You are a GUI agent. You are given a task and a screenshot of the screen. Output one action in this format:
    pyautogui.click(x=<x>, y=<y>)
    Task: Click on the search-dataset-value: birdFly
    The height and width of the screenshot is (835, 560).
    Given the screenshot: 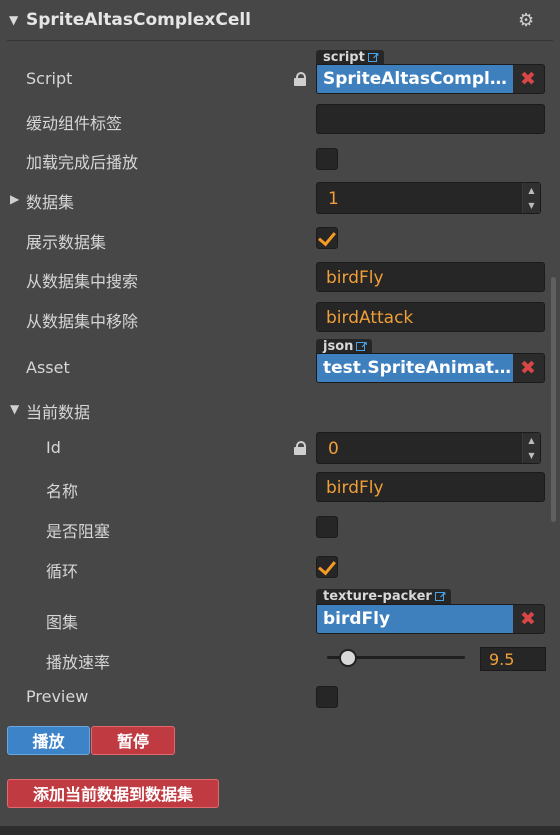 What is the action you would take?
    pyautogui.click(x=355, y=278)
    